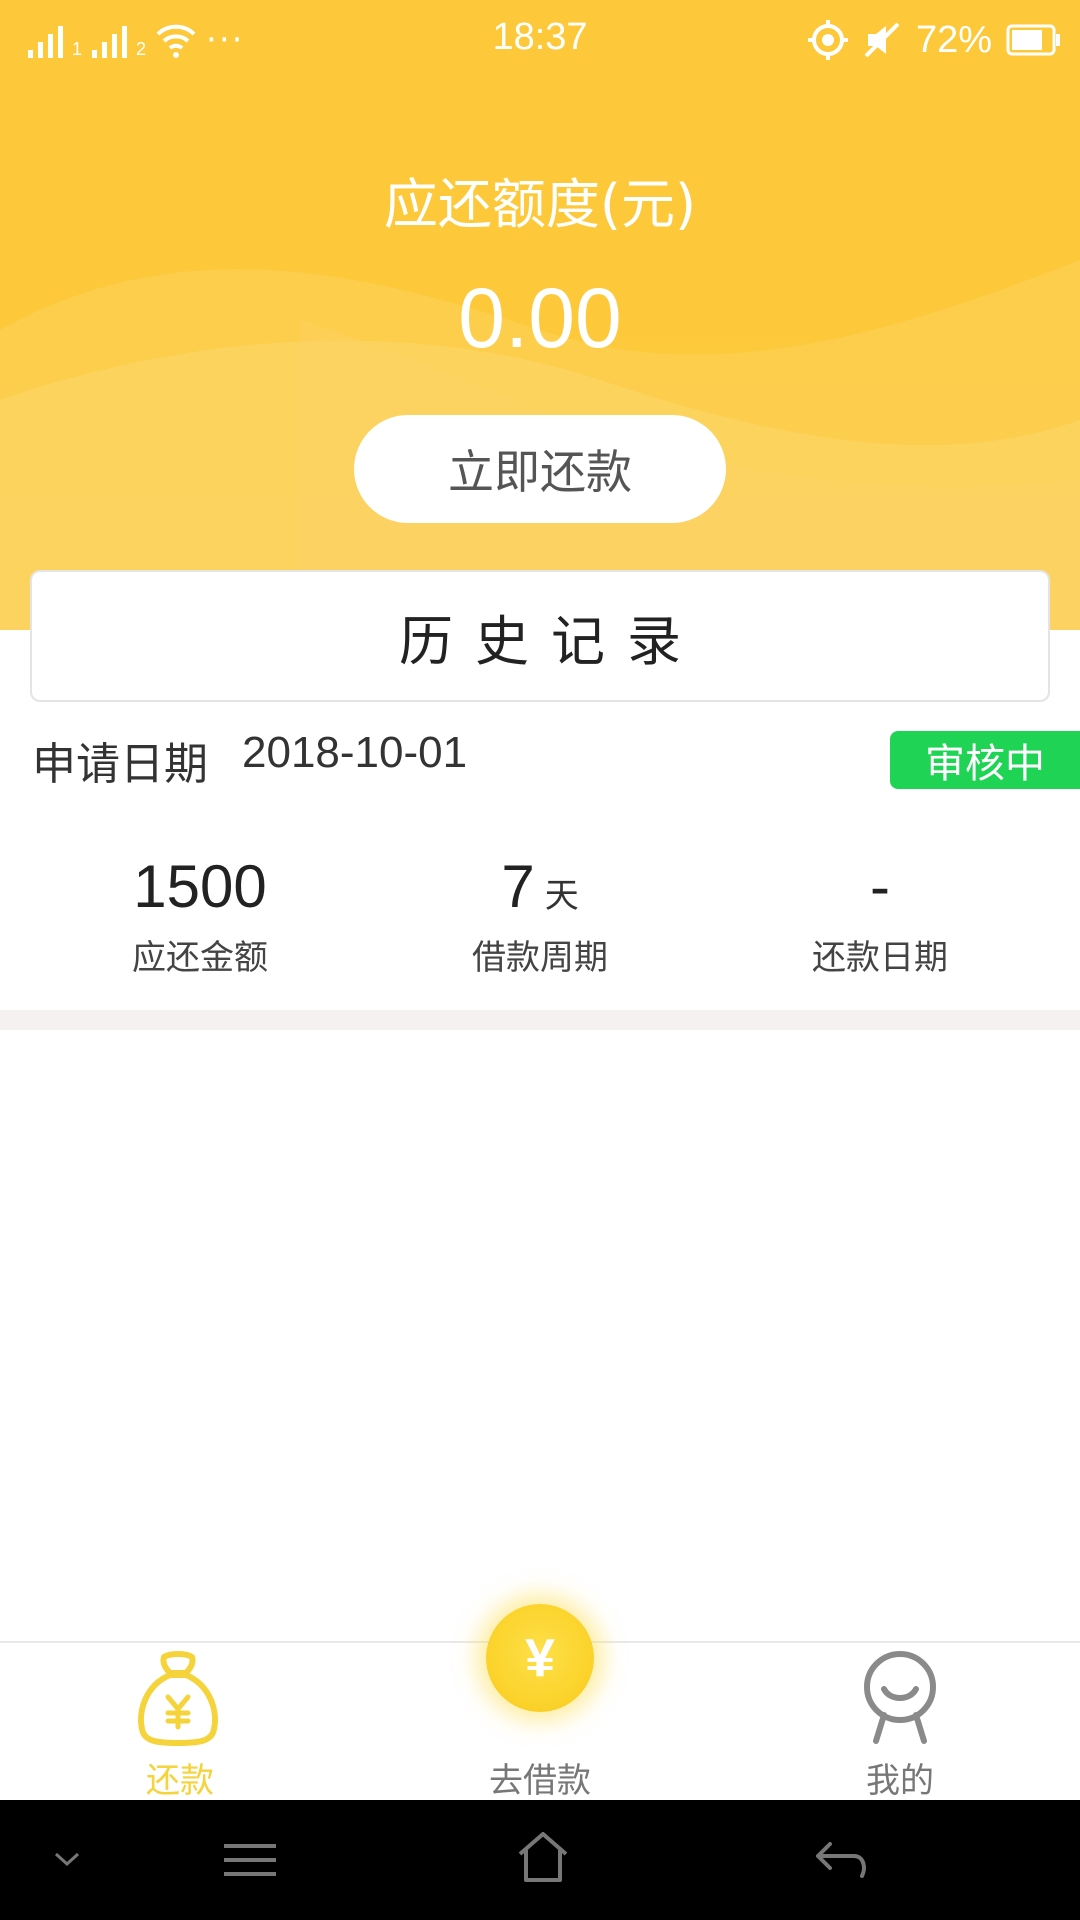  I want to click on tab-repay: 还款, so click(180, 1722).